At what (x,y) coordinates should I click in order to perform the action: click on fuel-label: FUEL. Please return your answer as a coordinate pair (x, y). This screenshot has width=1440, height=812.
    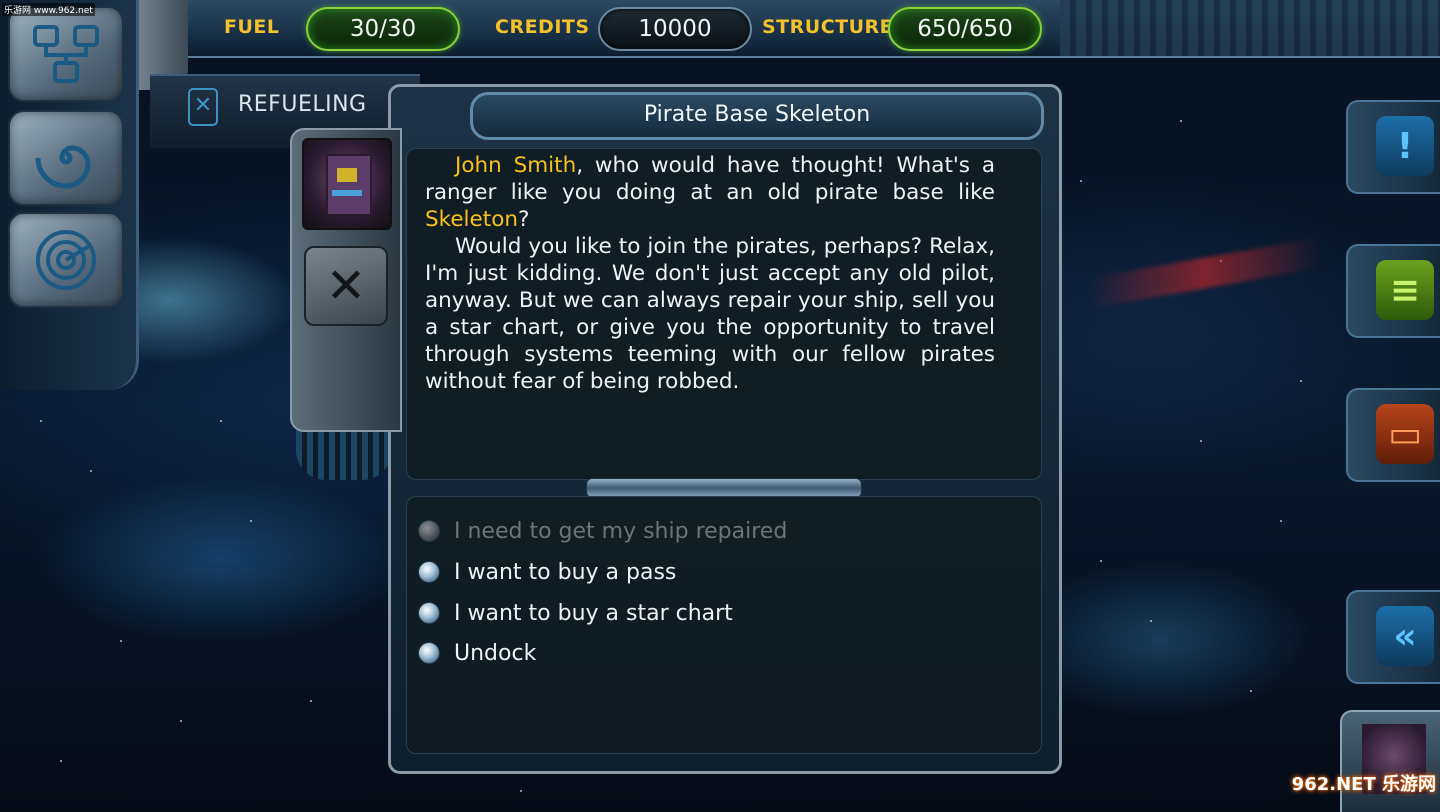
    Looking at the image, I should click on (252, 27).